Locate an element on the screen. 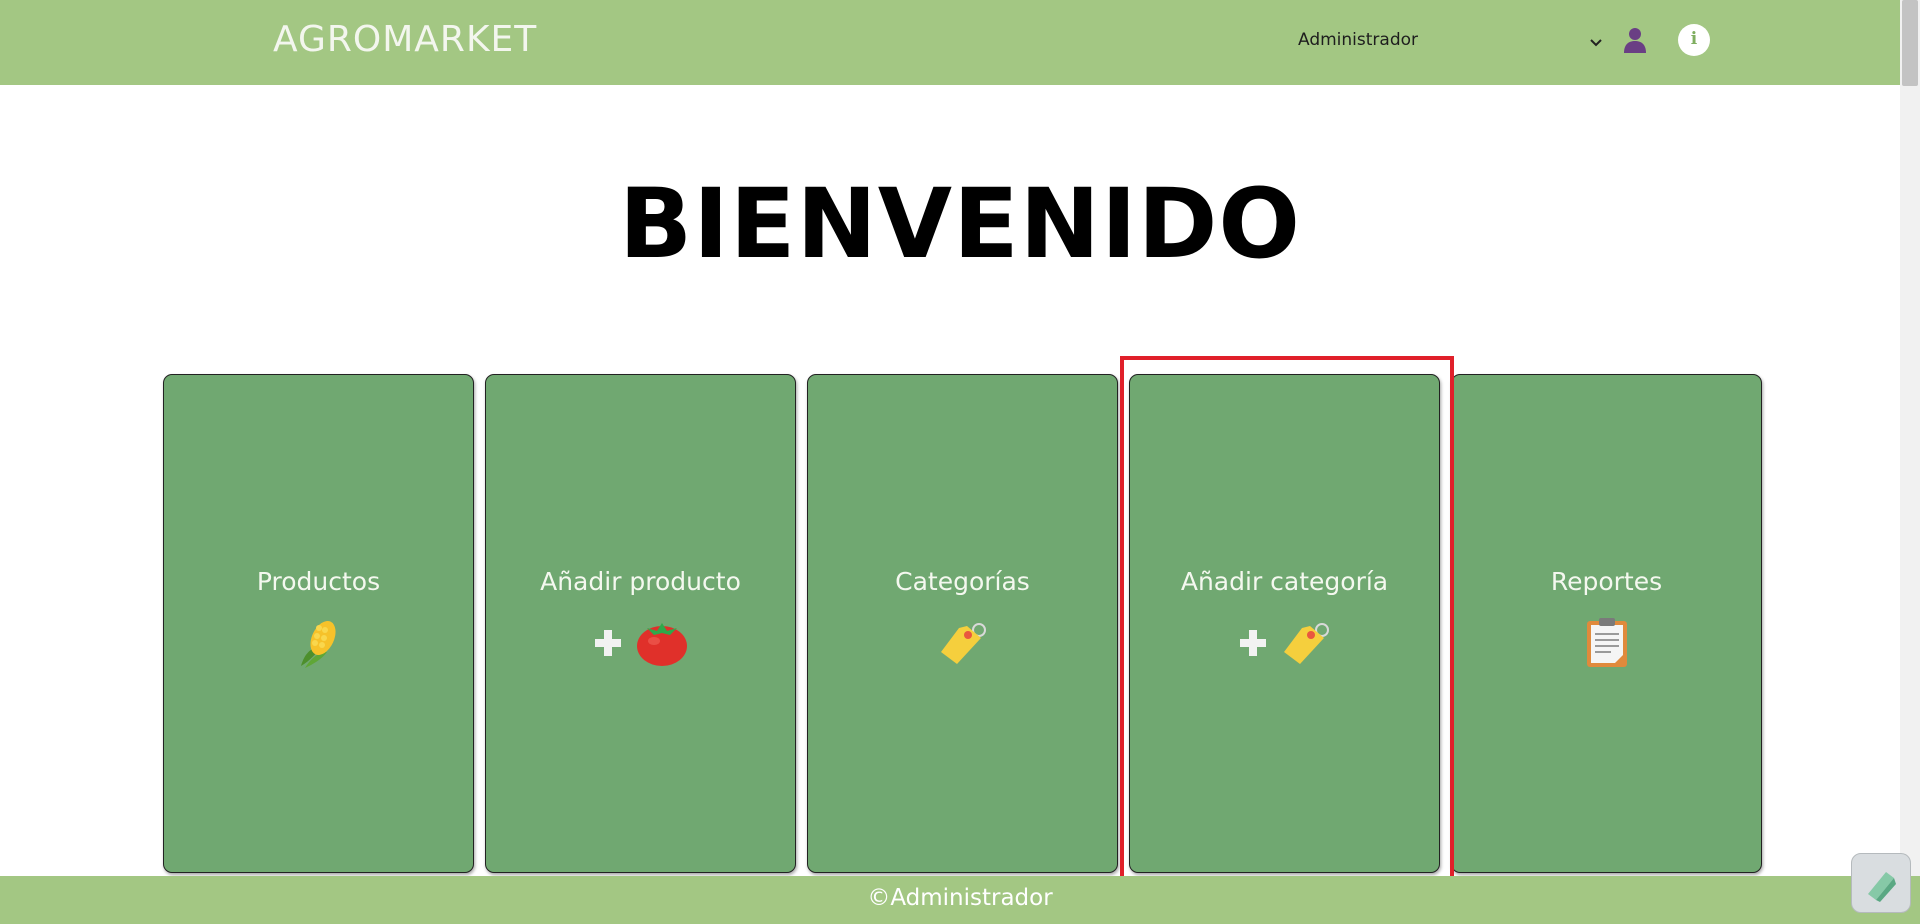  card-label: Añadir producto is located at coordinates (640, 581).